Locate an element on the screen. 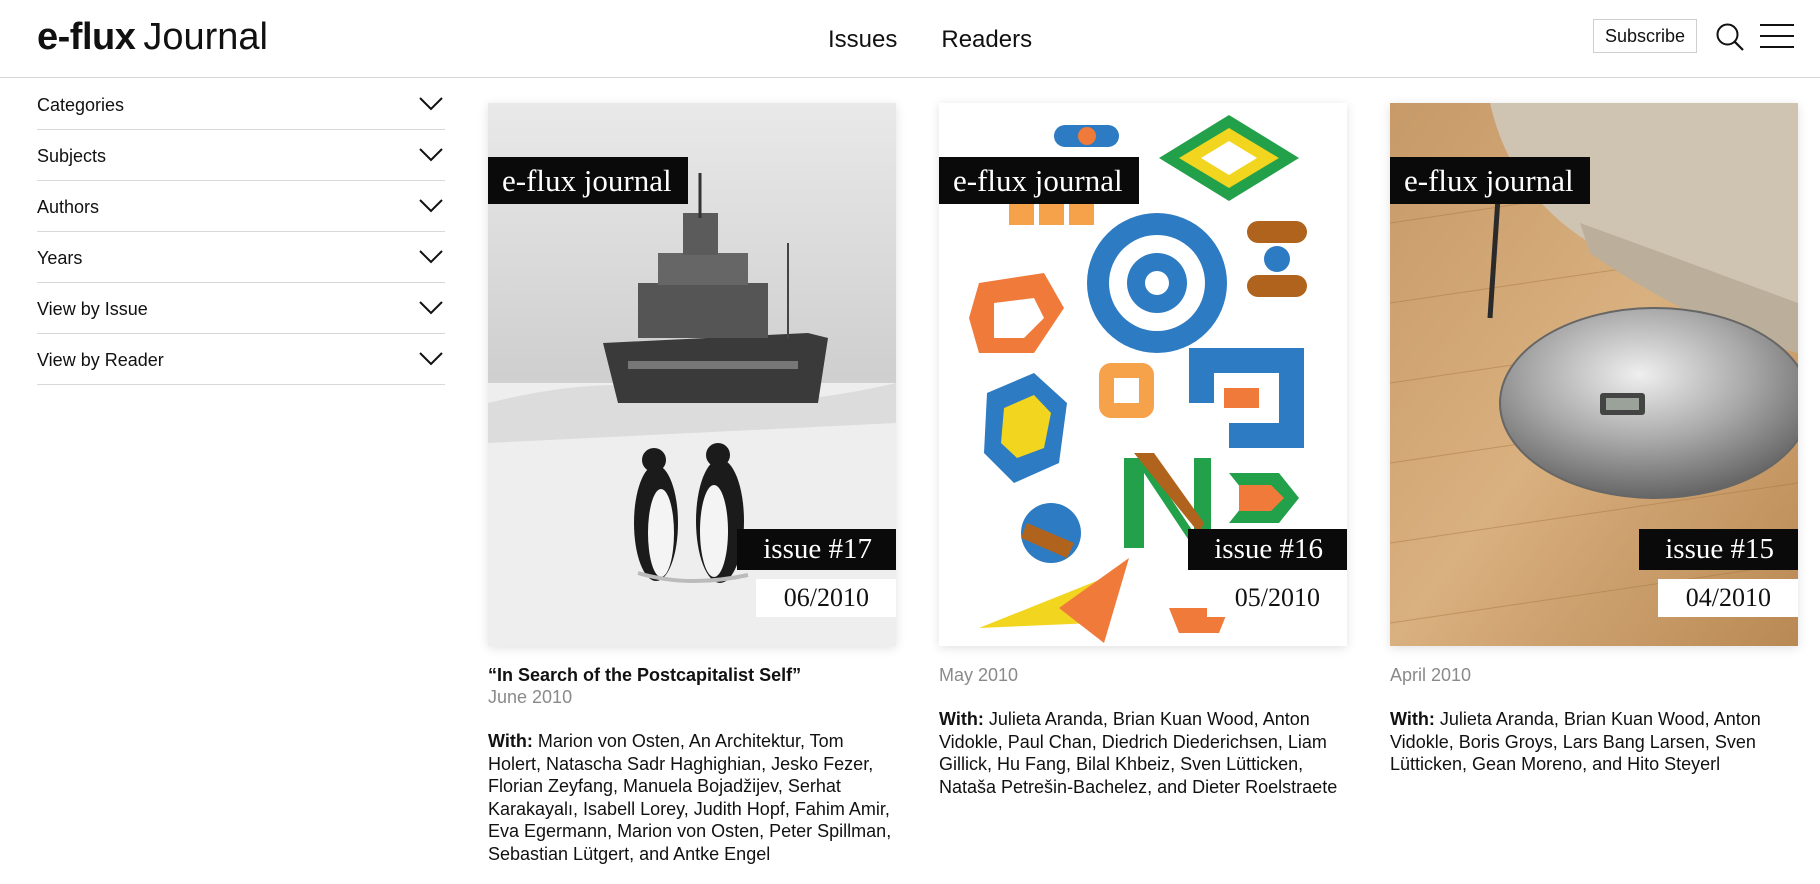 This screenshot has height=884, width=1820. cover-issue-date: 05/2010 is located at coordinates (1276, 598).